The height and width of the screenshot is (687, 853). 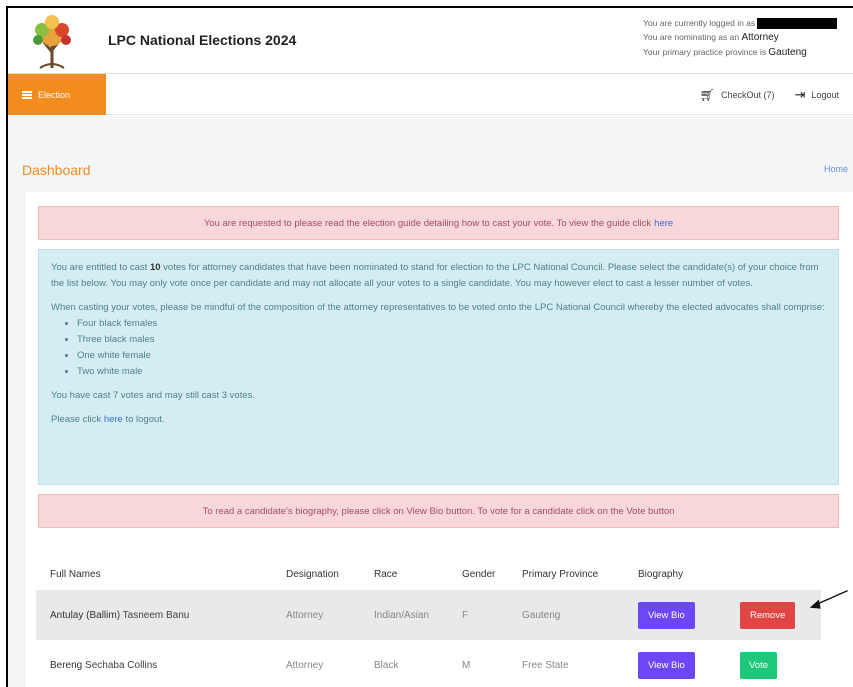 What do you see at coordinates (121, 665) in the screenshot?
I see `candidate-given-names: Sechaba Collins` at bounding box center [121, 665].